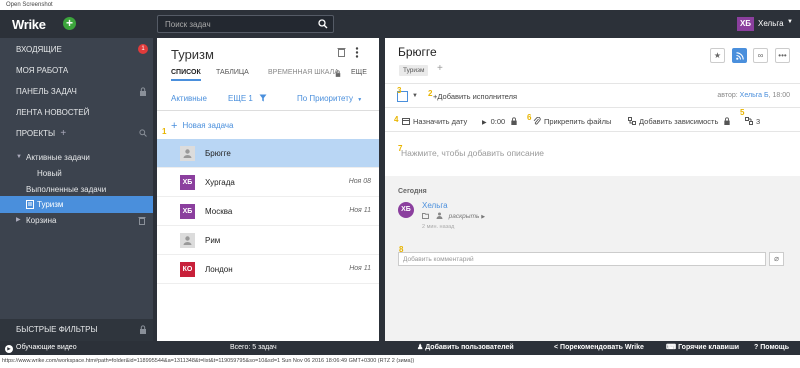 Image resolution: width=800 pixels, height=368 pixels. What do you see at coordinates (776, 259) in the screenshot?
I see `attach-comment-button: ⌀` at bounding box center [776, 259].